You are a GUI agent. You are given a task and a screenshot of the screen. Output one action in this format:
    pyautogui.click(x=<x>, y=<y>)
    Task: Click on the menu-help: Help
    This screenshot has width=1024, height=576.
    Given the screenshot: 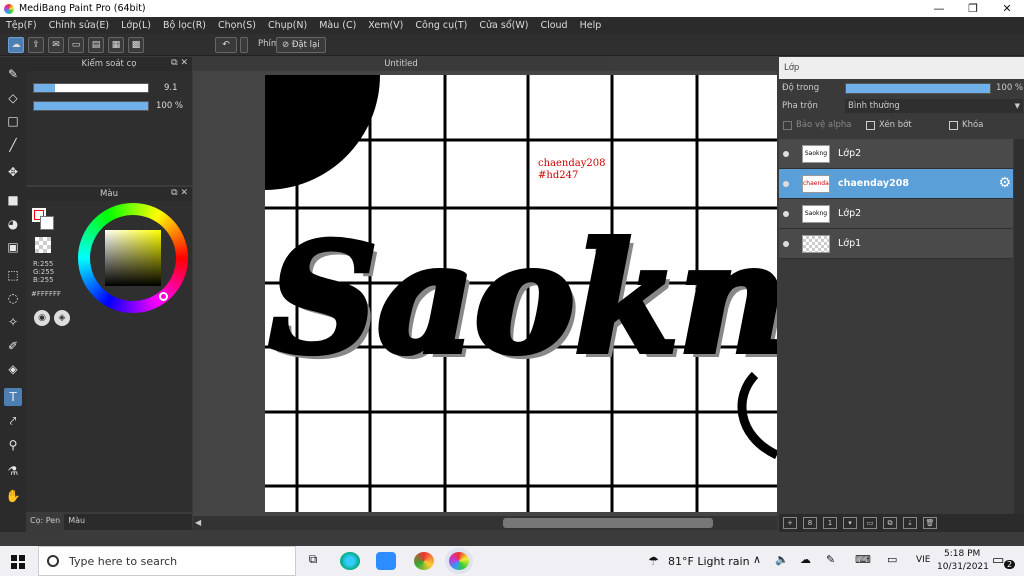 What is the action you would take?
    pyautogui.click(x=591, y=25)
    